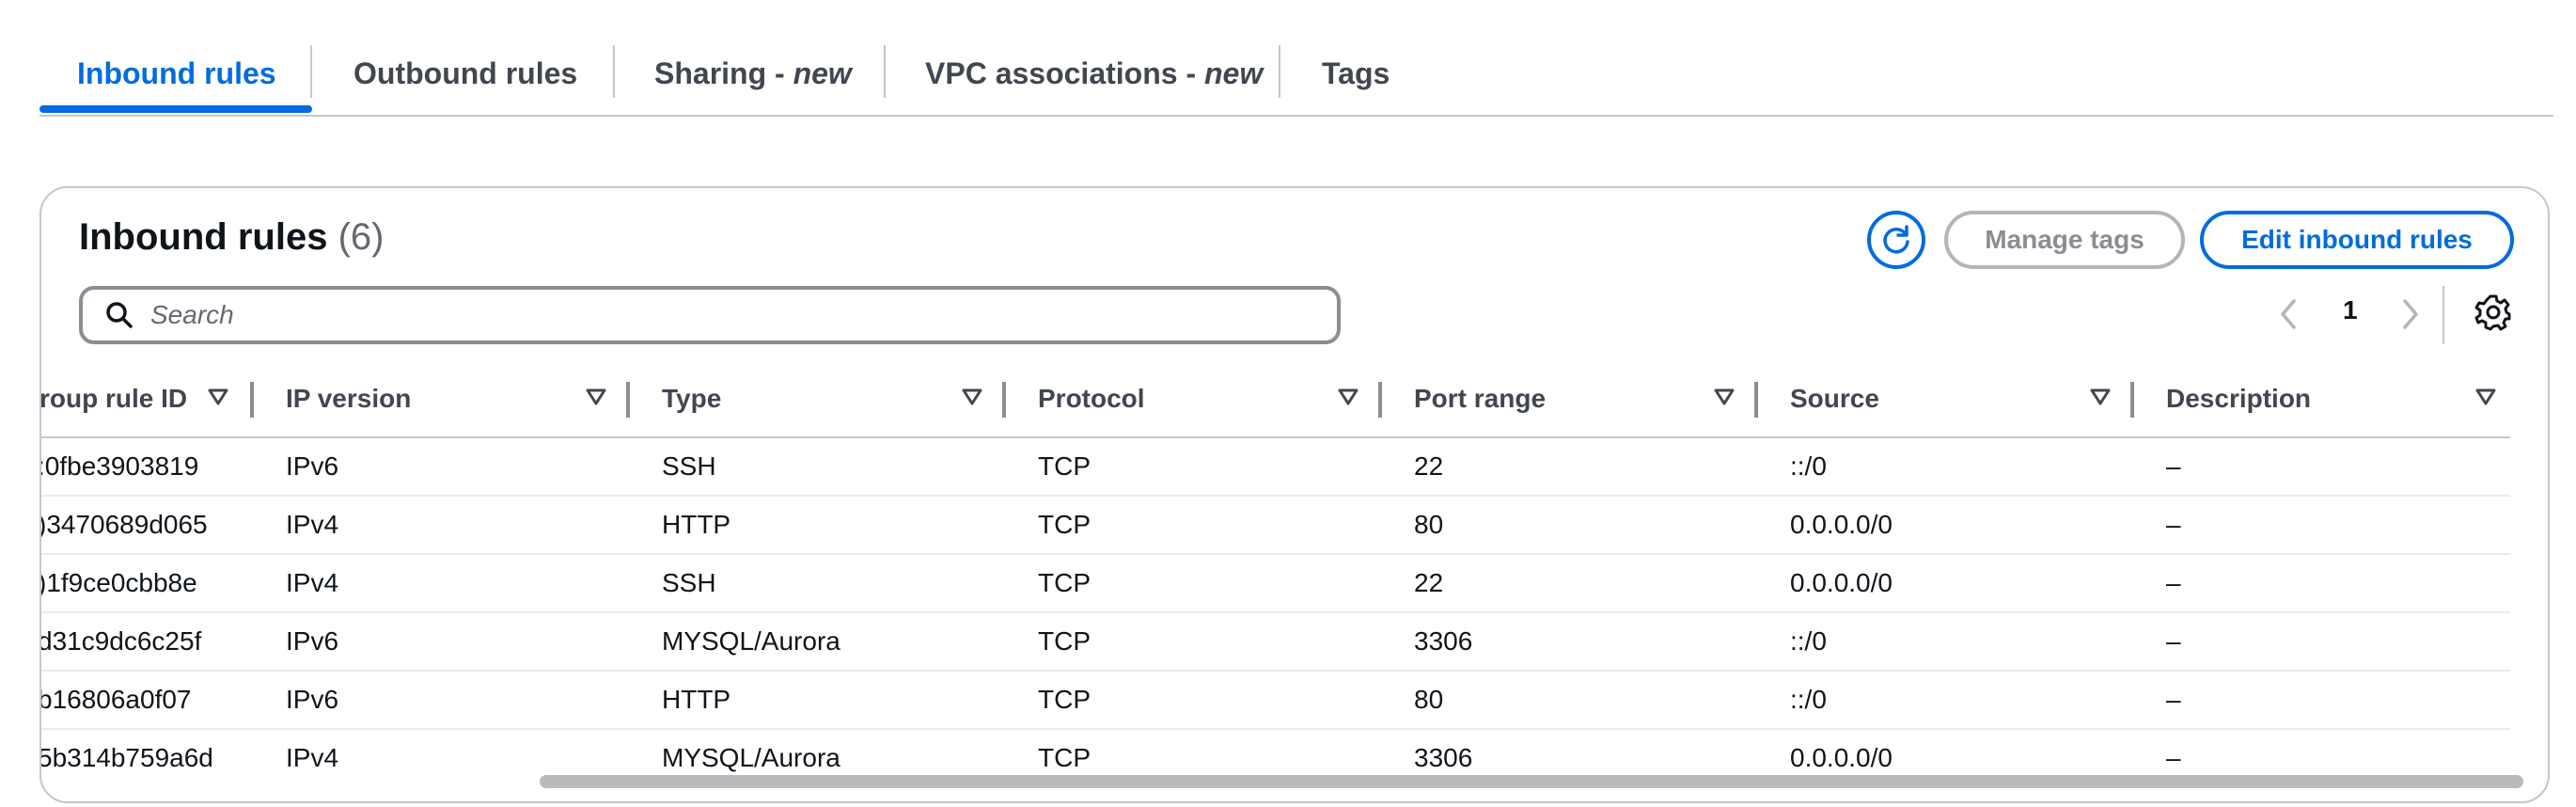 This screenshot has height=807, width=2576. Describe the element at coordinates (715, 315) in the screenshot. I see `search-input` at that location.